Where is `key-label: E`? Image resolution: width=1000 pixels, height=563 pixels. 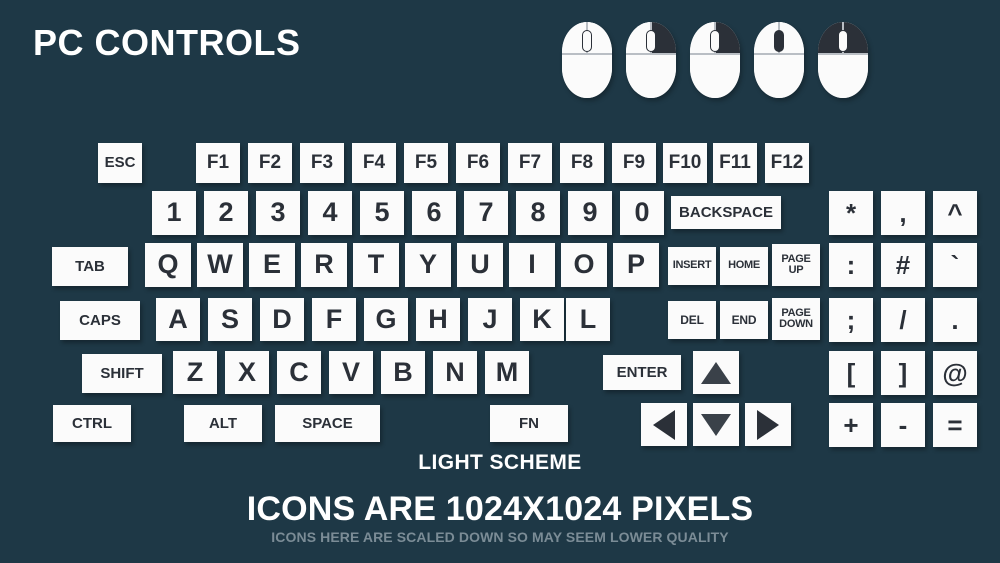 key-label: E is located at coordinates (271, 264).